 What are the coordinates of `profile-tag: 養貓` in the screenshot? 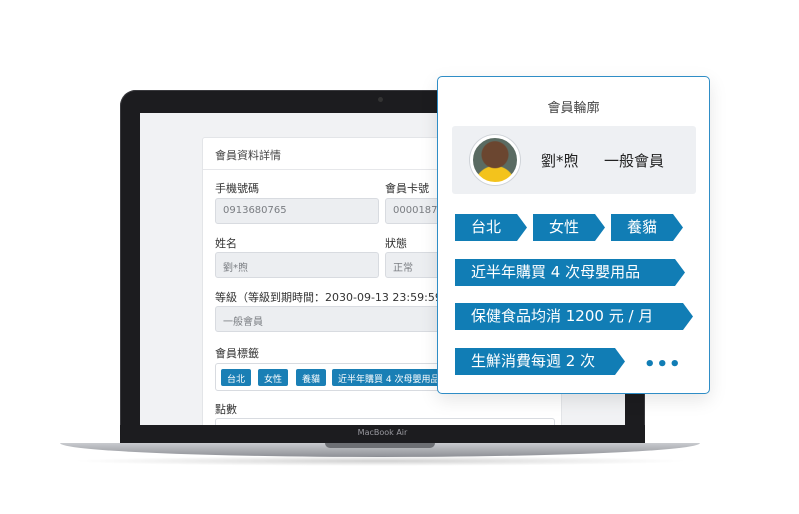 It's located at (647, 227).